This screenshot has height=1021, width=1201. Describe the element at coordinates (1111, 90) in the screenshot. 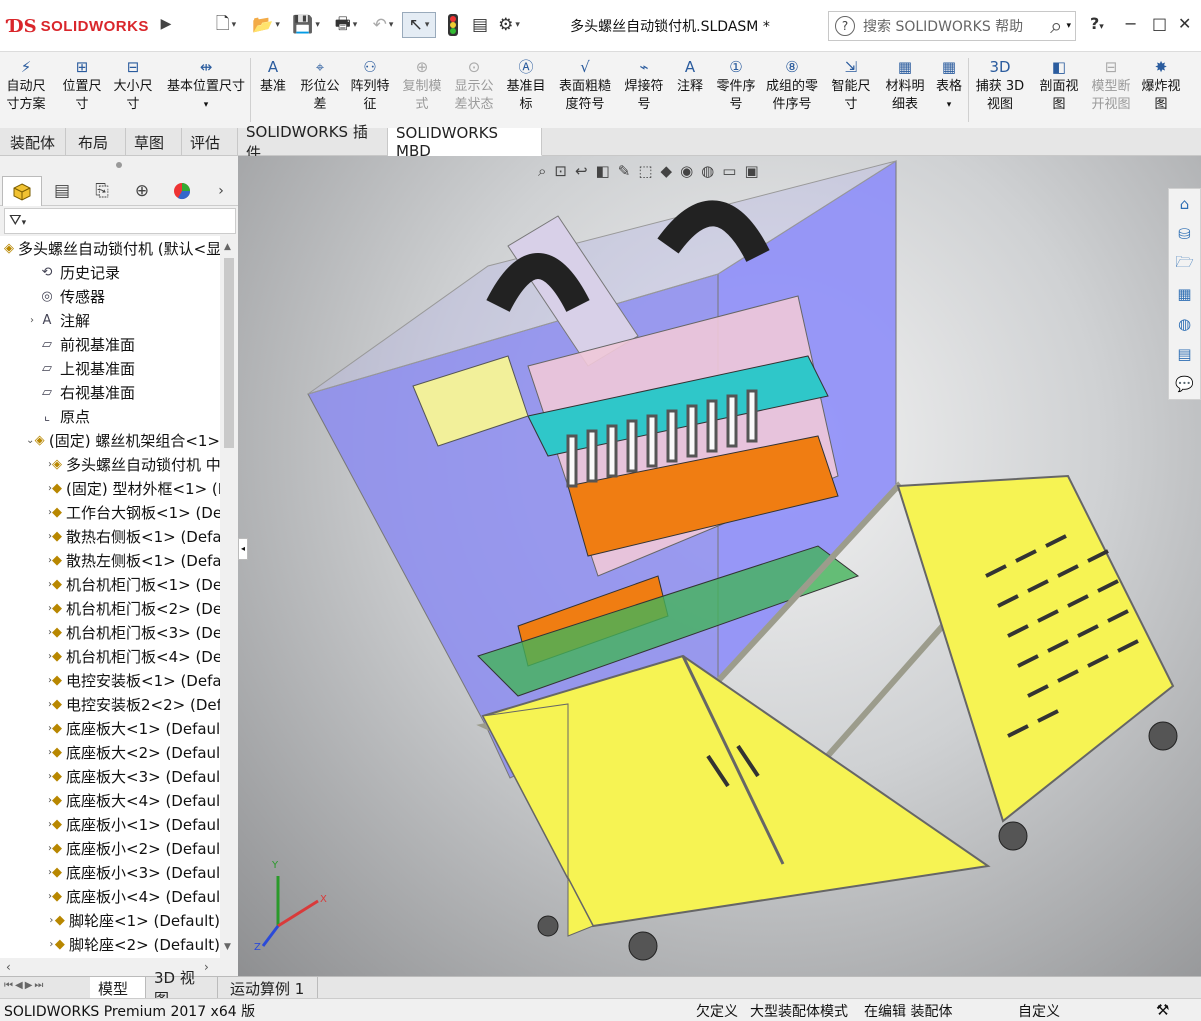

I see `break-view-button: ⊟ 模型断 开视图` at that location.